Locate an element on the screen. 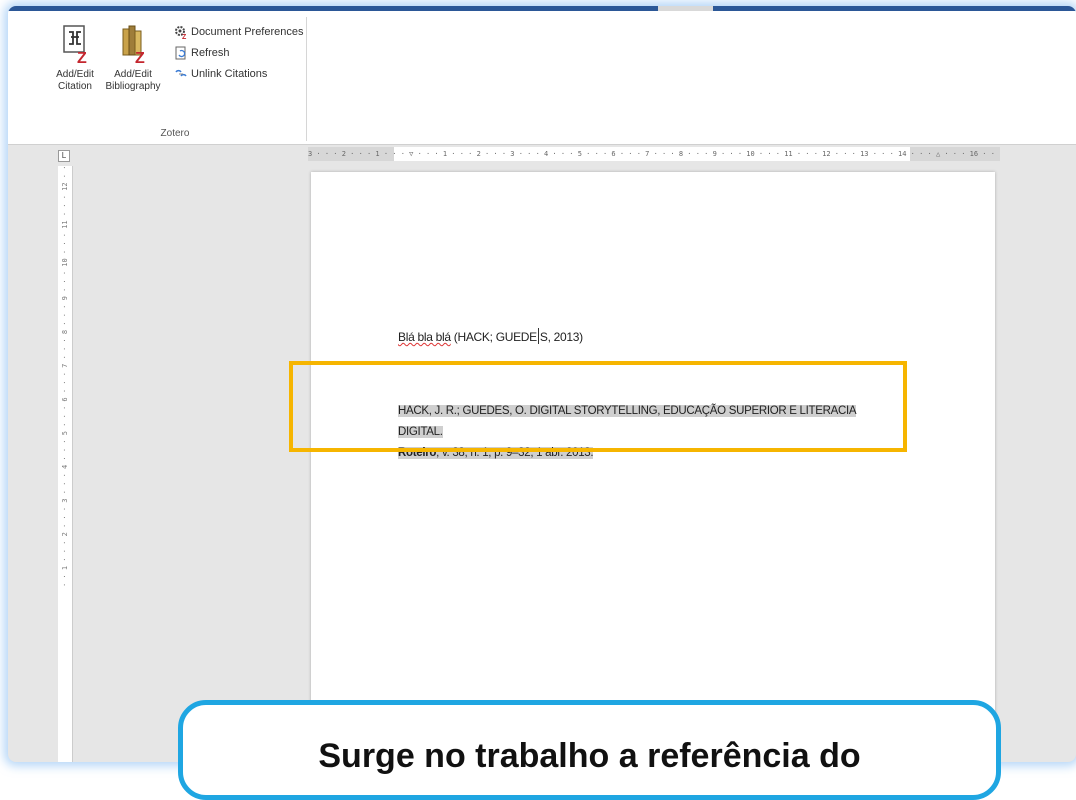 The width and height of the screenshot is (1076, 800). add-edit-bibliography-button: Z Add/Edit Bibliography is located at coordinates (133, 58).